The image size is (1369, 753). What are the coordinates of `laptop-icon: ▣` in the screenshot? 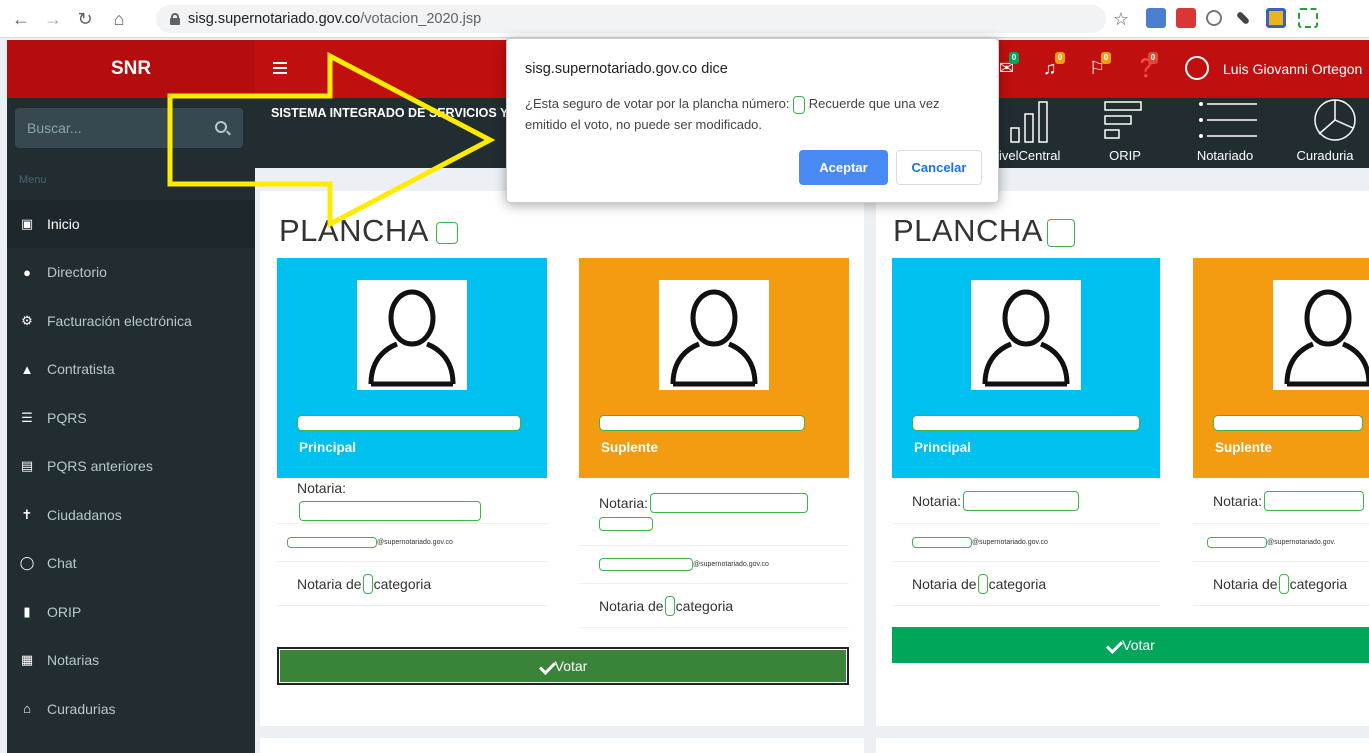 It's located at (27, 223).